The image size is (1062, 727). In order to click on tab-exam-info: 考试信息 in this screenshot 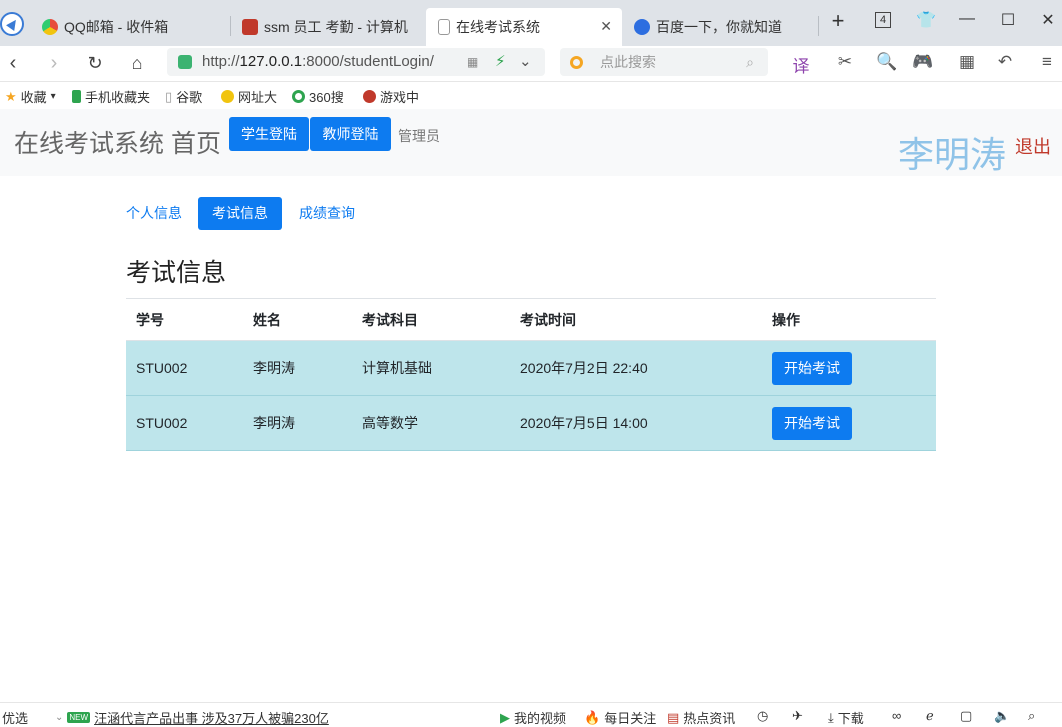, I will do `click(240, 213)`.